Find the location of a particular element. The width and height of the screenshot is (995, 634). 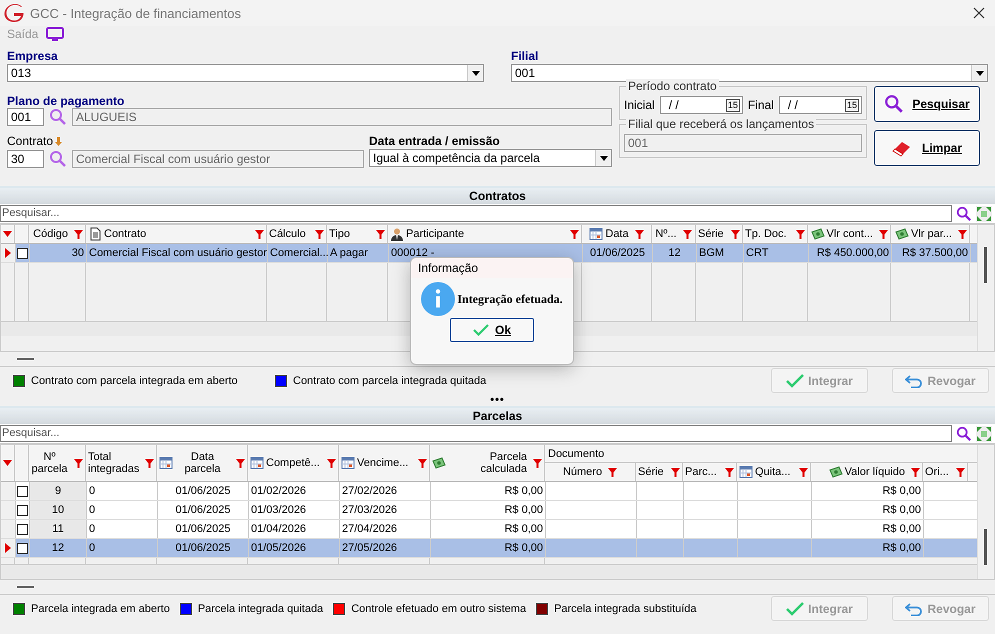

name-field: ALUGUEIS is located at coordinates (342, 117).